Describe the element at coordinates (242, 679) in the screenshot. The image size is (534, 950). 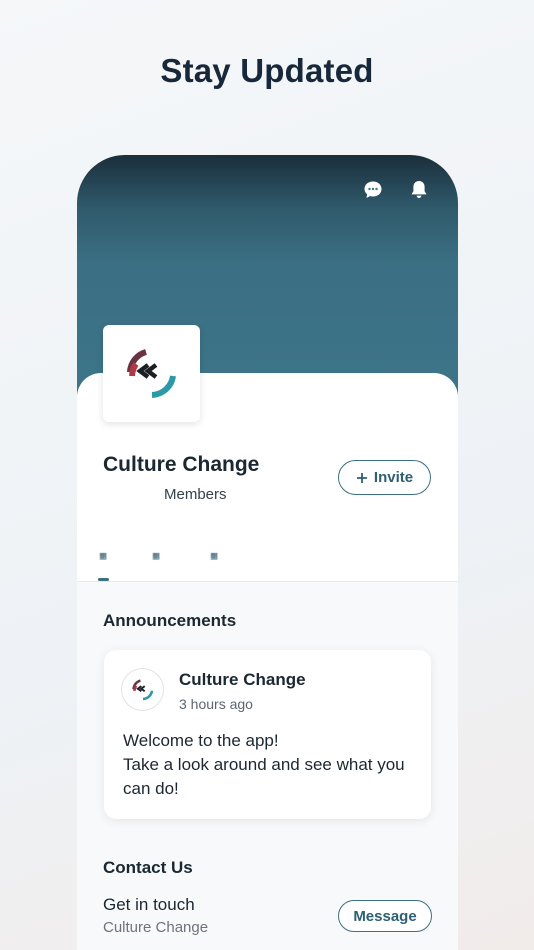
I see `post-author: Culture Change` at that location.